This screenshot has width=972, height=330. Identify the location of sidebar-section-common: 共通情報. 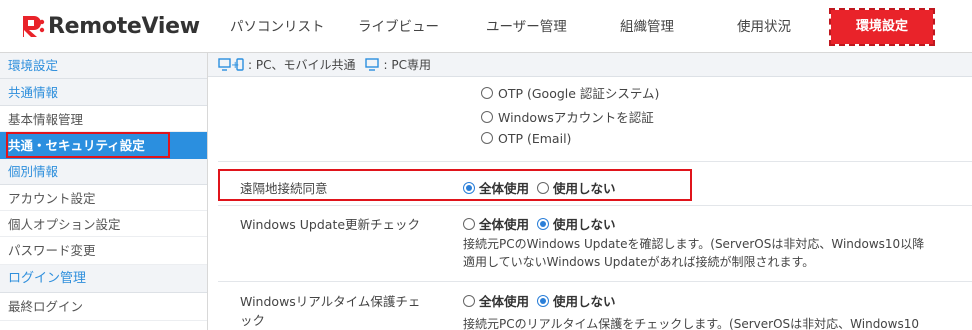
(103, 92).